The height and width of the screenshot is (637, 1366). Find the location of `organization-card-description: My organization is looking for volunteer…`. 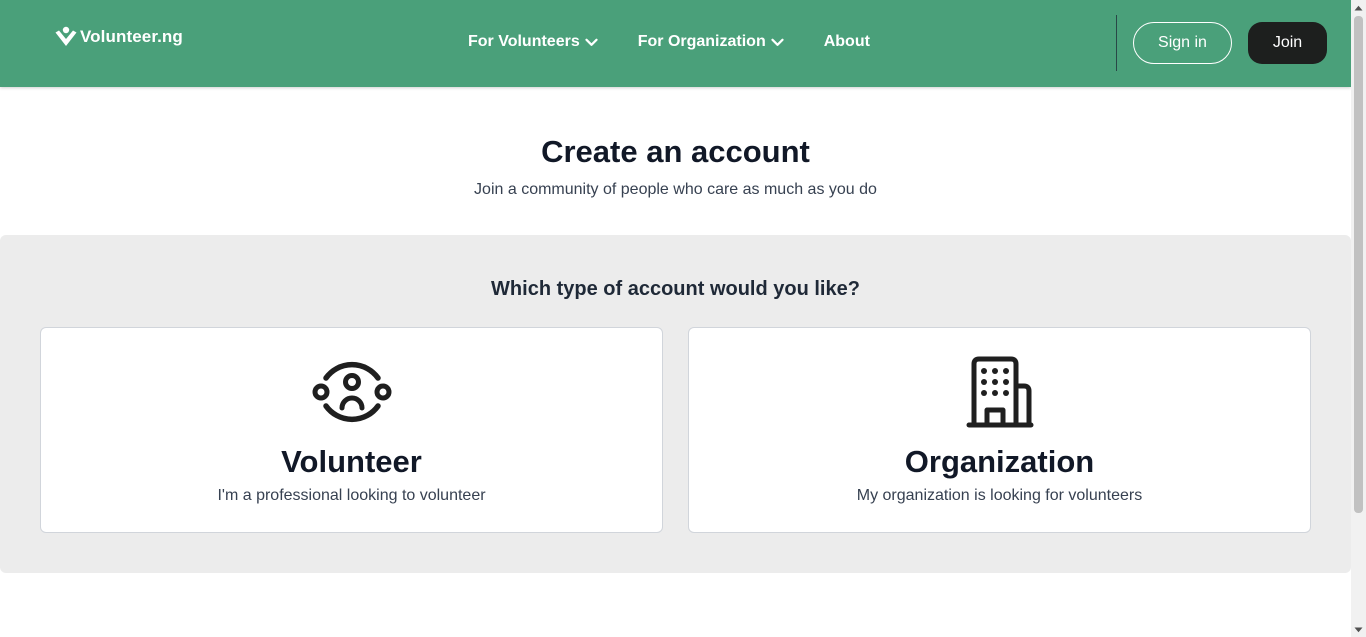

organization-card-description: My organization is looking for volunteer… is located at coordinates (999, 495).